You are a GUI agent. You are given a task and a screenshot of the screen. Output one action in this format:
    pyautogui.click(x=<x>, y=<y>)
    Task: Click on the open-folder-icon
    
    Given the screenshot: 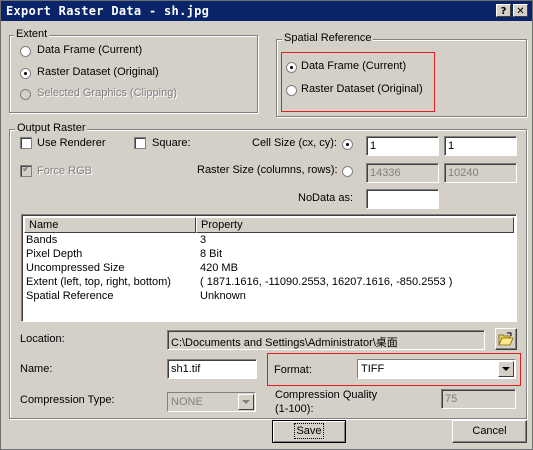 What is the action you would take?
    pyautogui.click(x=506, y=339)
    